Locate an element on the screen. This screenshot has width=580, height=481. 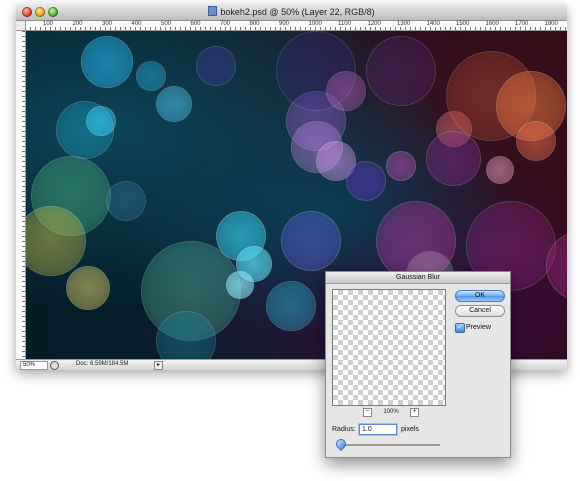
radius-units-label: pixels is located at coordinates (410, 429).